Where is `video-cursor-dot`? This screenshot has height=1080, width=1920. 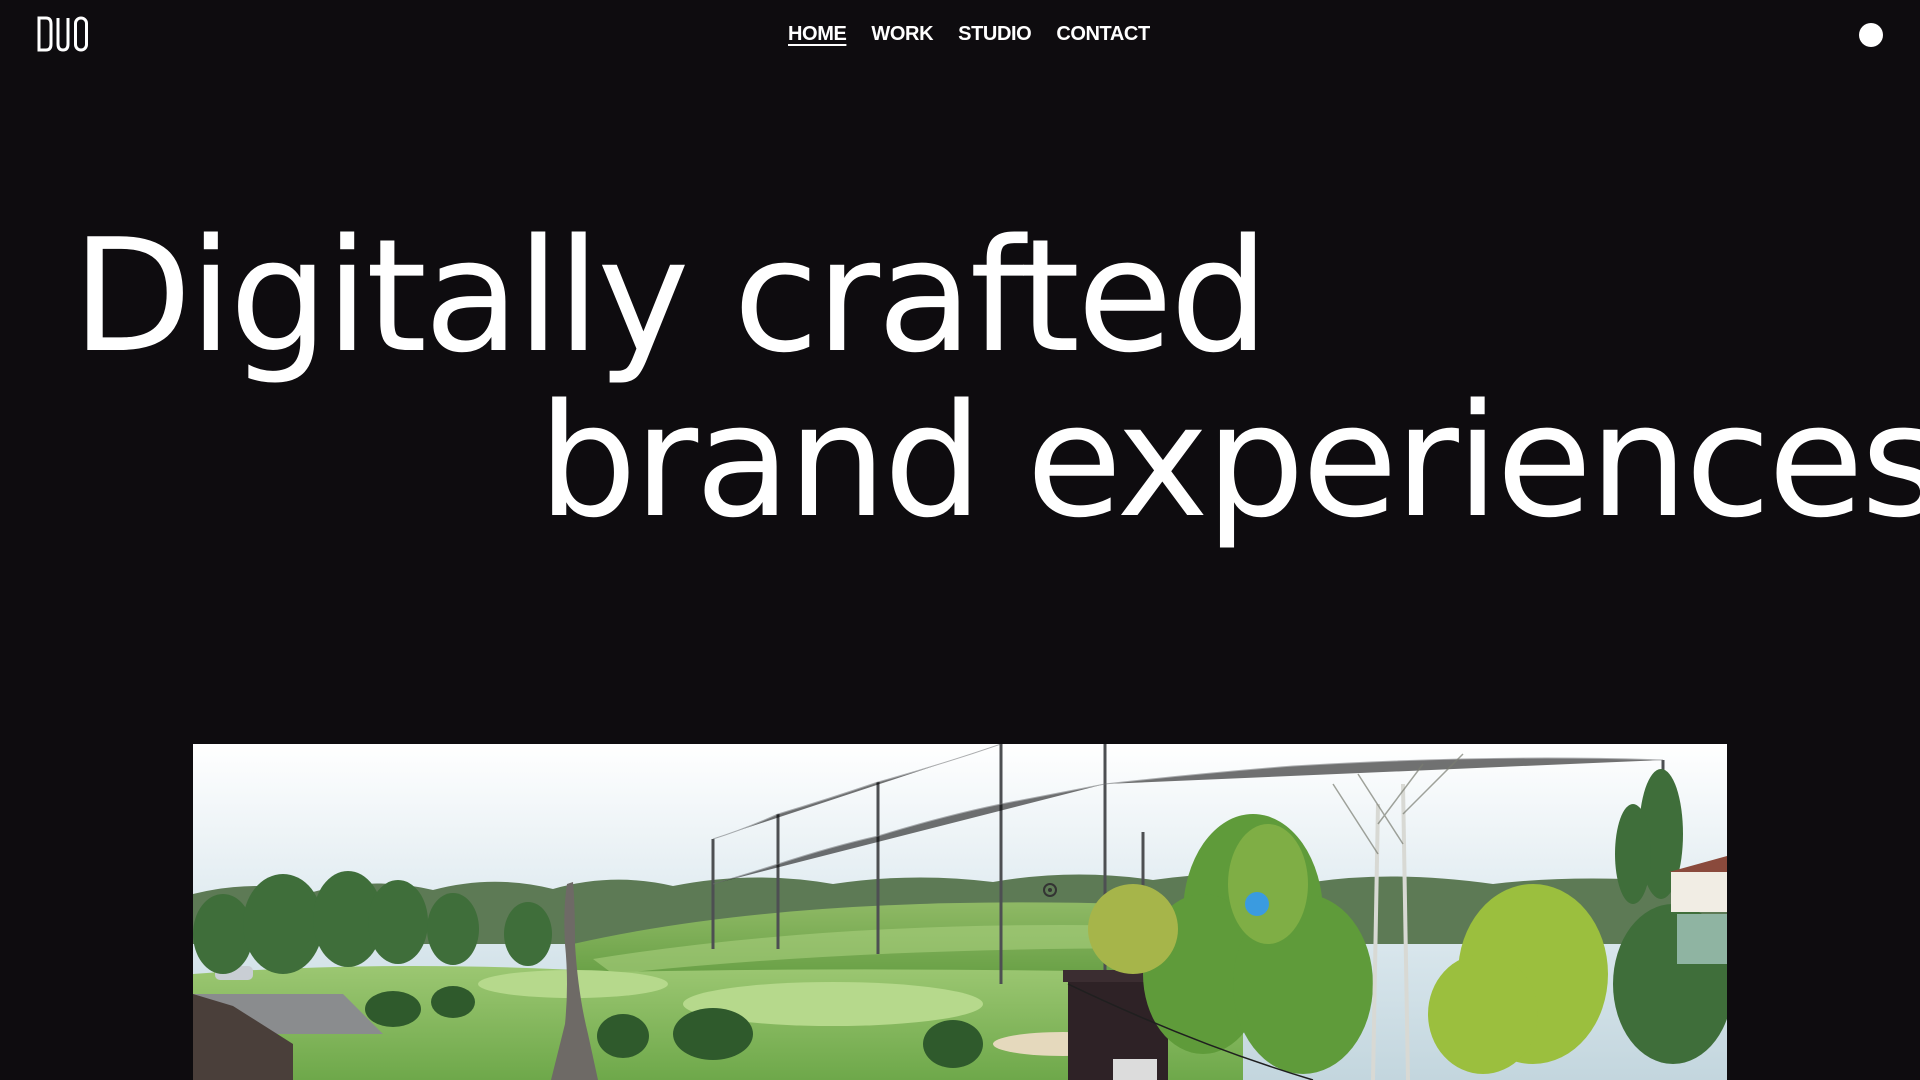 video-cursor-dot is located at coordinates (1257, 904).